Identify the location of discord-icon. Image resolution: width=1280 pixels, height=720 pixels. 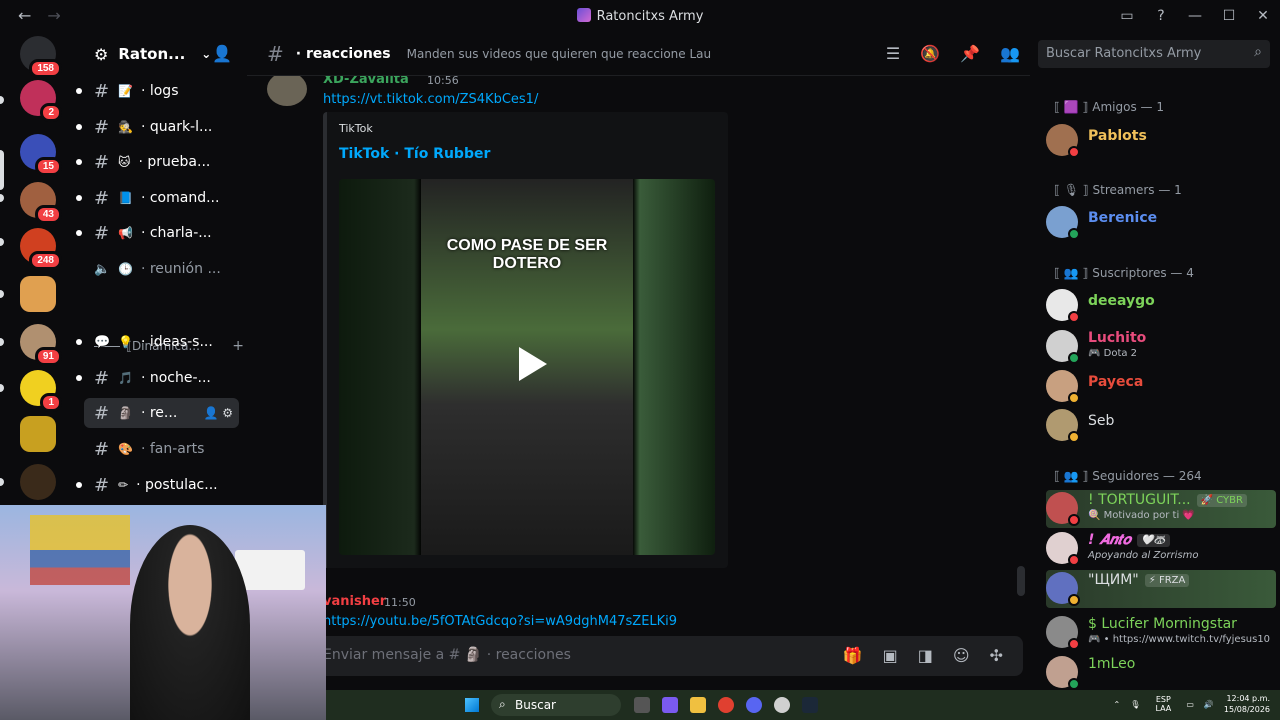
(754, 705).